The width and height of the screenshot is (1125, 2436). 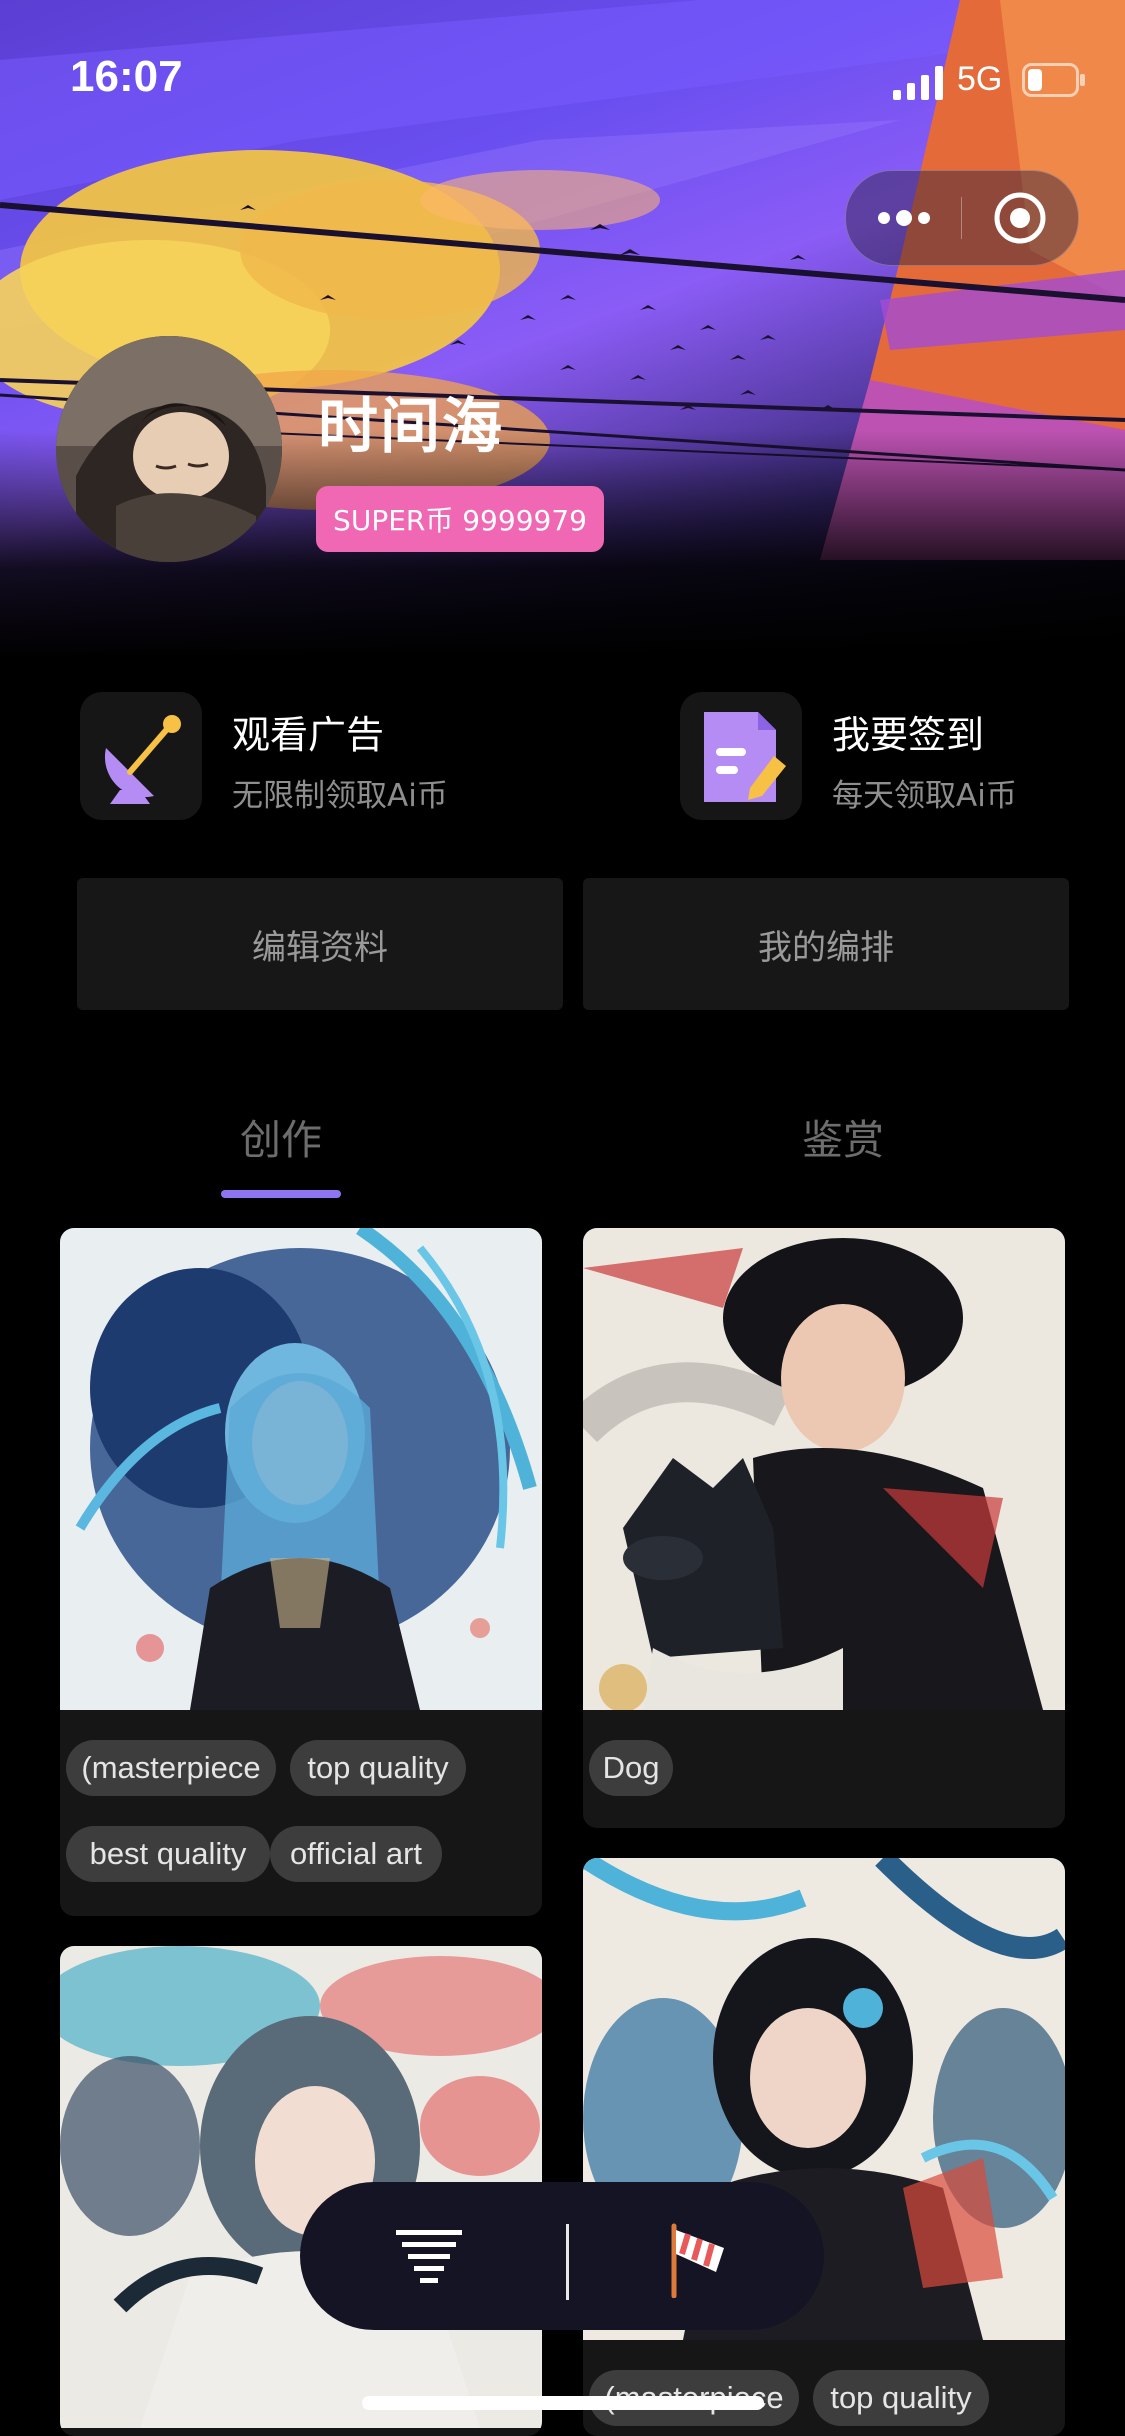 What do you see at coordinates (843, 1136) in the screenshot?
I see `tab-appreciate: 鉴赏` at bounding box center [843, 1136].